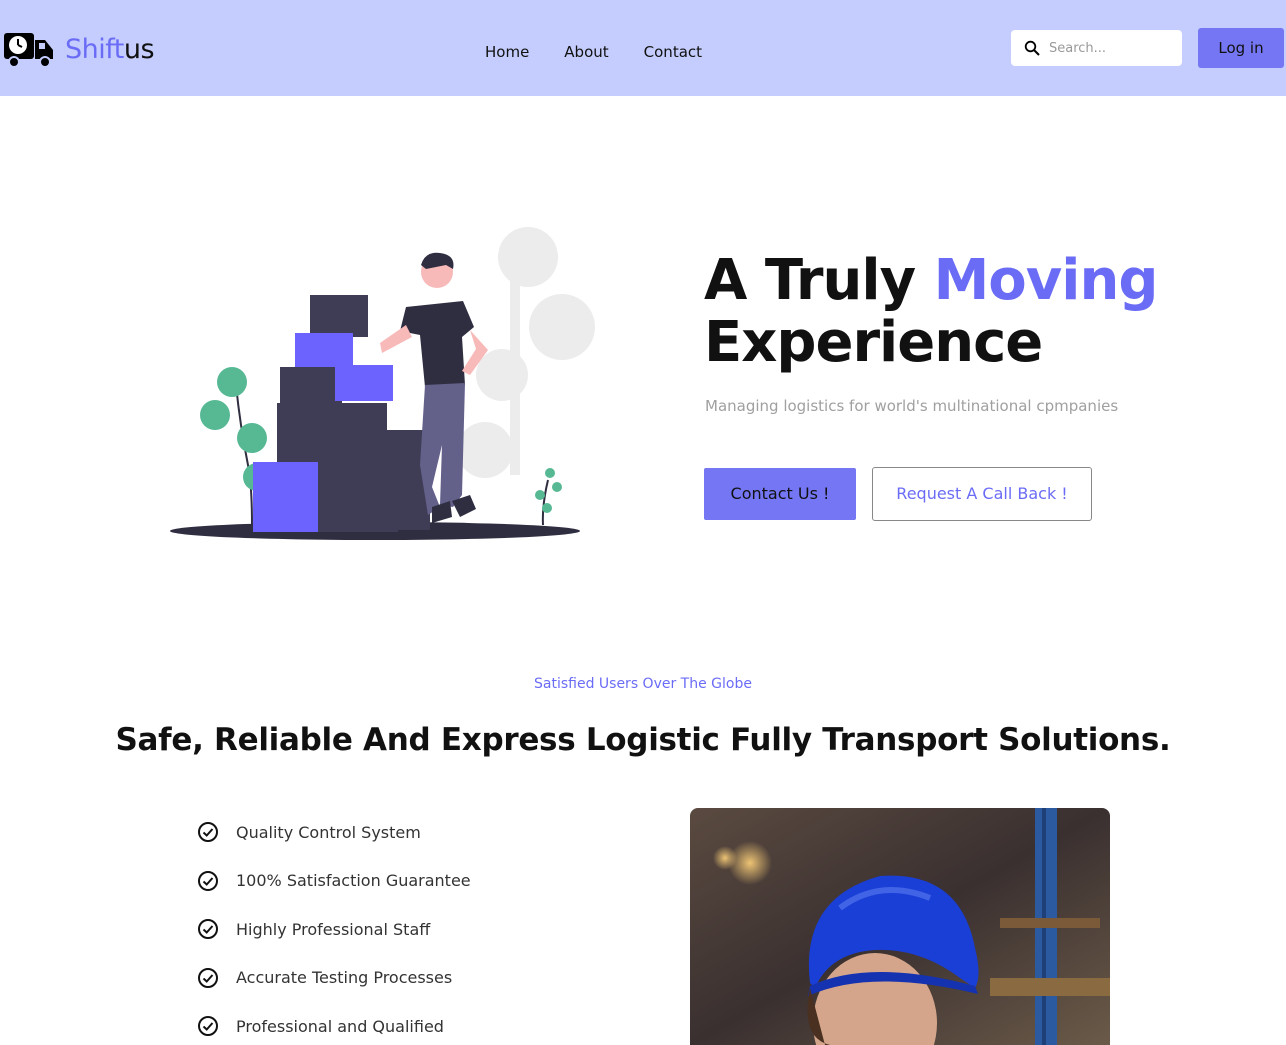 This screenshot has width=1286, height=1045. What do you see at coordinates (353, 881) in the screenshot?
I see `feature-label: 100% Satisfaction Guarantee` at bounding box center [353, 881].